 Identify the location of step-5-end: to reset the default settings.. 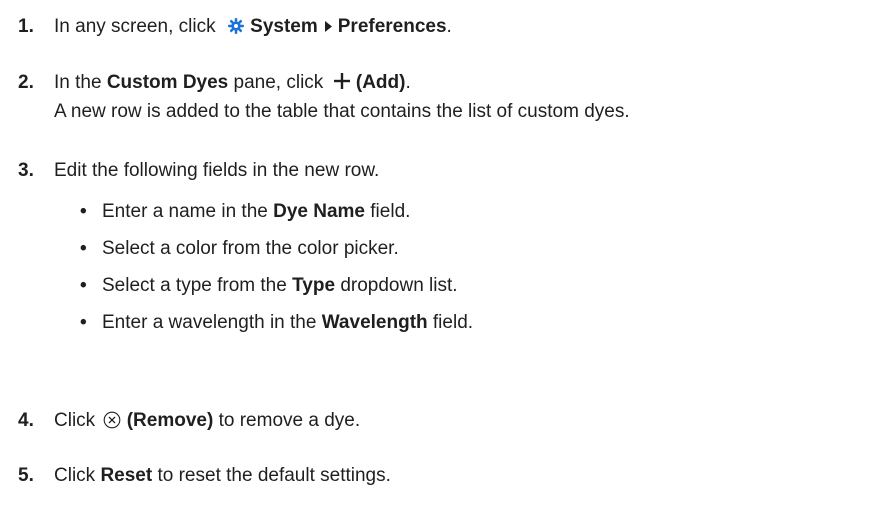
(274, 475).